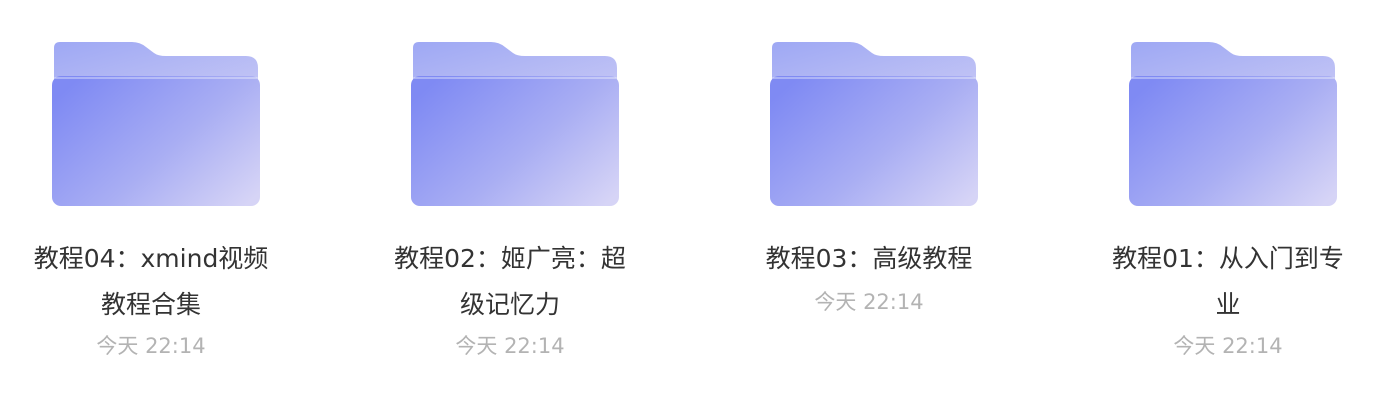 The height and width of the screenshot is (410, 1385). Describe the element at coordinates (510, 281) in the screenshot. I see `folder-name: 教程02：姬广亮：超级记忆力` at that location.